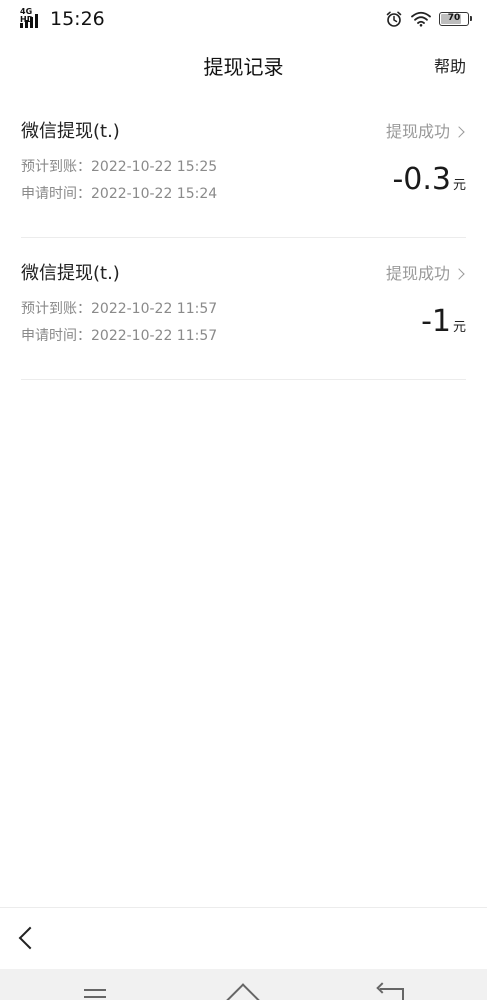 The width and height of the screenshot is (487, 1000). What do you see at coordinates (32, 18) in the screenshot?
I see `signal-icon: 4G HD` at bounding box center [32, 18].